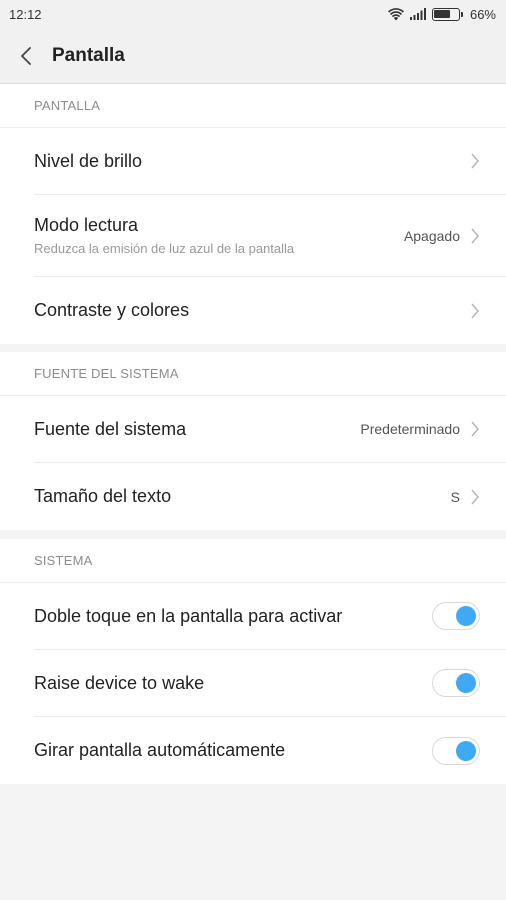  What do you see at coordinates (270, 496) in the screenshot?
I see `row-tamano-del-texto: Tamaño del texto S` at bounding box center [270, 496].